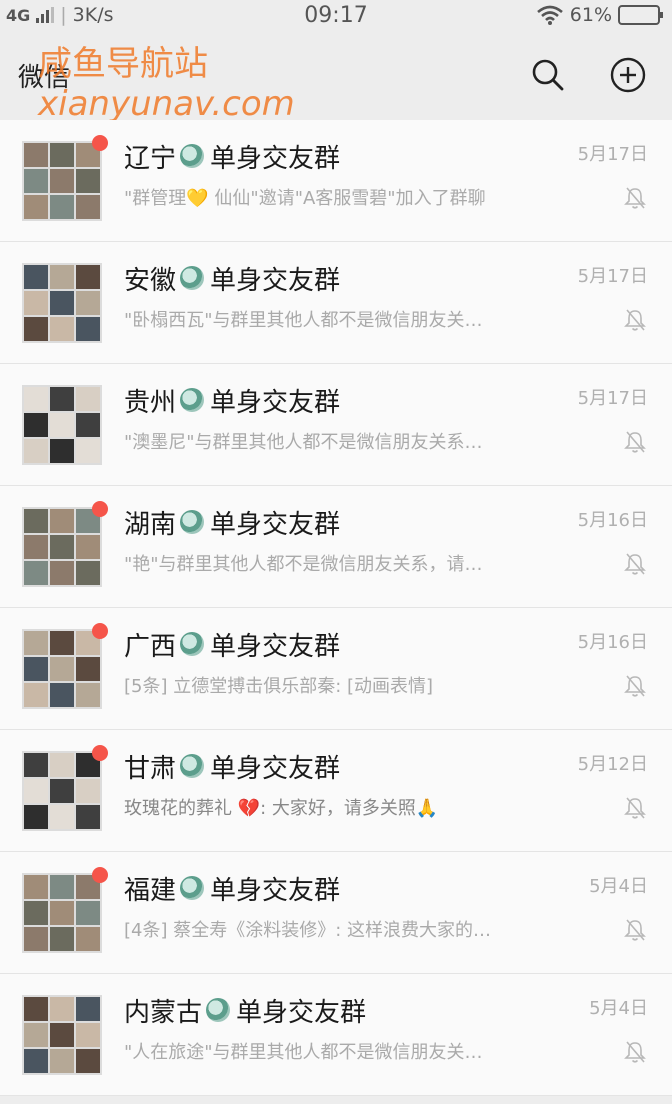 This screenshot has width=672, height=1104. I want to click on chat-item: 辽宁 单身交友群 5月17日 "群管理💛 仙仙"邀请"A客服雪碧"加入了群聊, so click(336, 181).